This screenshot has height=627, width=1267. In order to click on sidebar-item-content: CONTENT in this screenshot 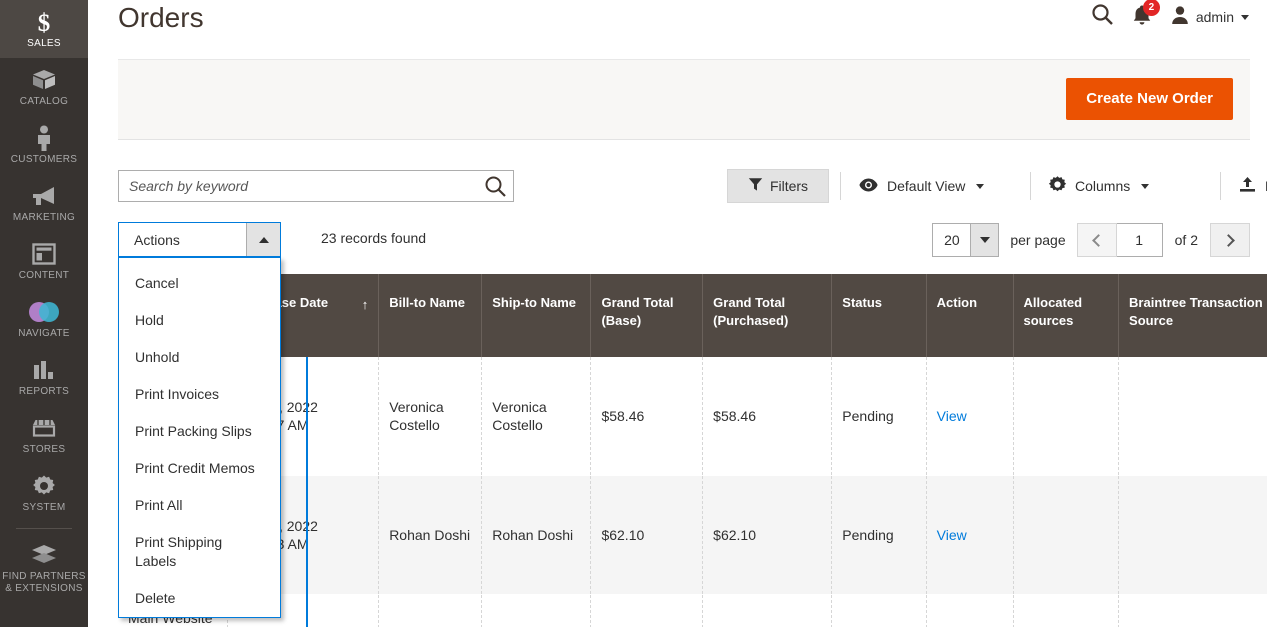, I will do `click(44, 261)`.